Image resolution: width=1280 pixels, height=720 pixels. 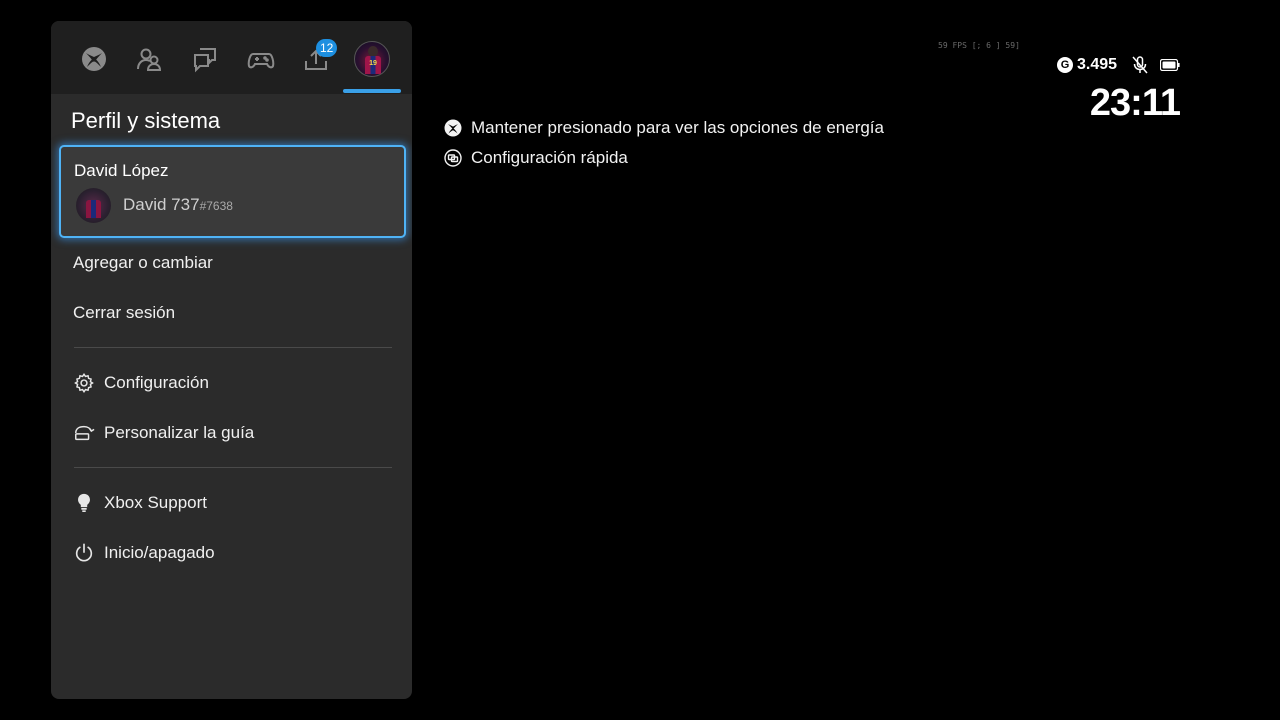 I want to click on chat-icon, so click(x=205, y=60).